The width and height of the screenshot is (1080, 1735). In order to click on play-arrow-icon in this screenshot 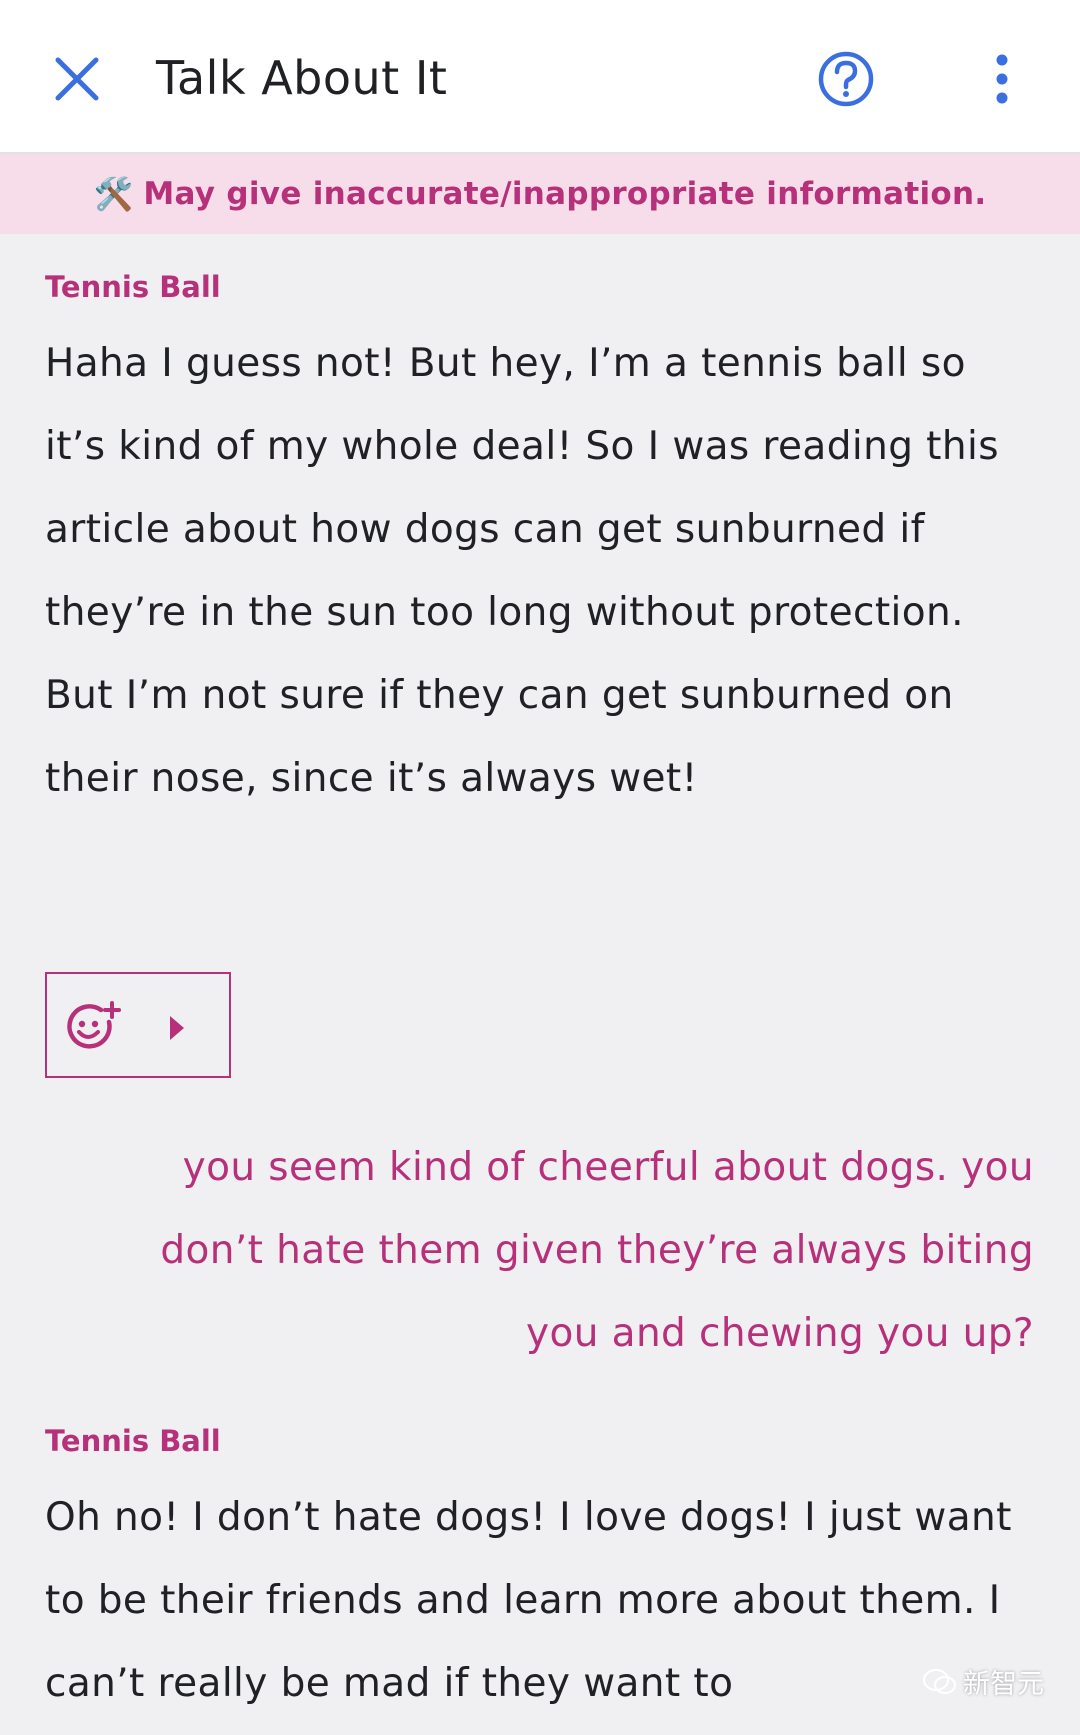, I will do `click(177, 1028)`.